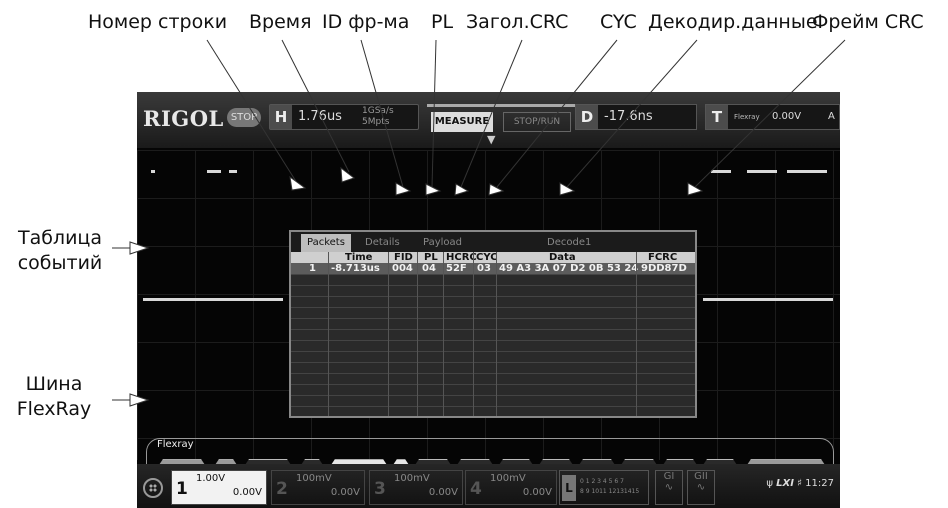 The height and width of the screenshot is (508, 948). Describe the element at coordinates (831, 116) in the screenshot. I see `trigger-mode: A` at that location.